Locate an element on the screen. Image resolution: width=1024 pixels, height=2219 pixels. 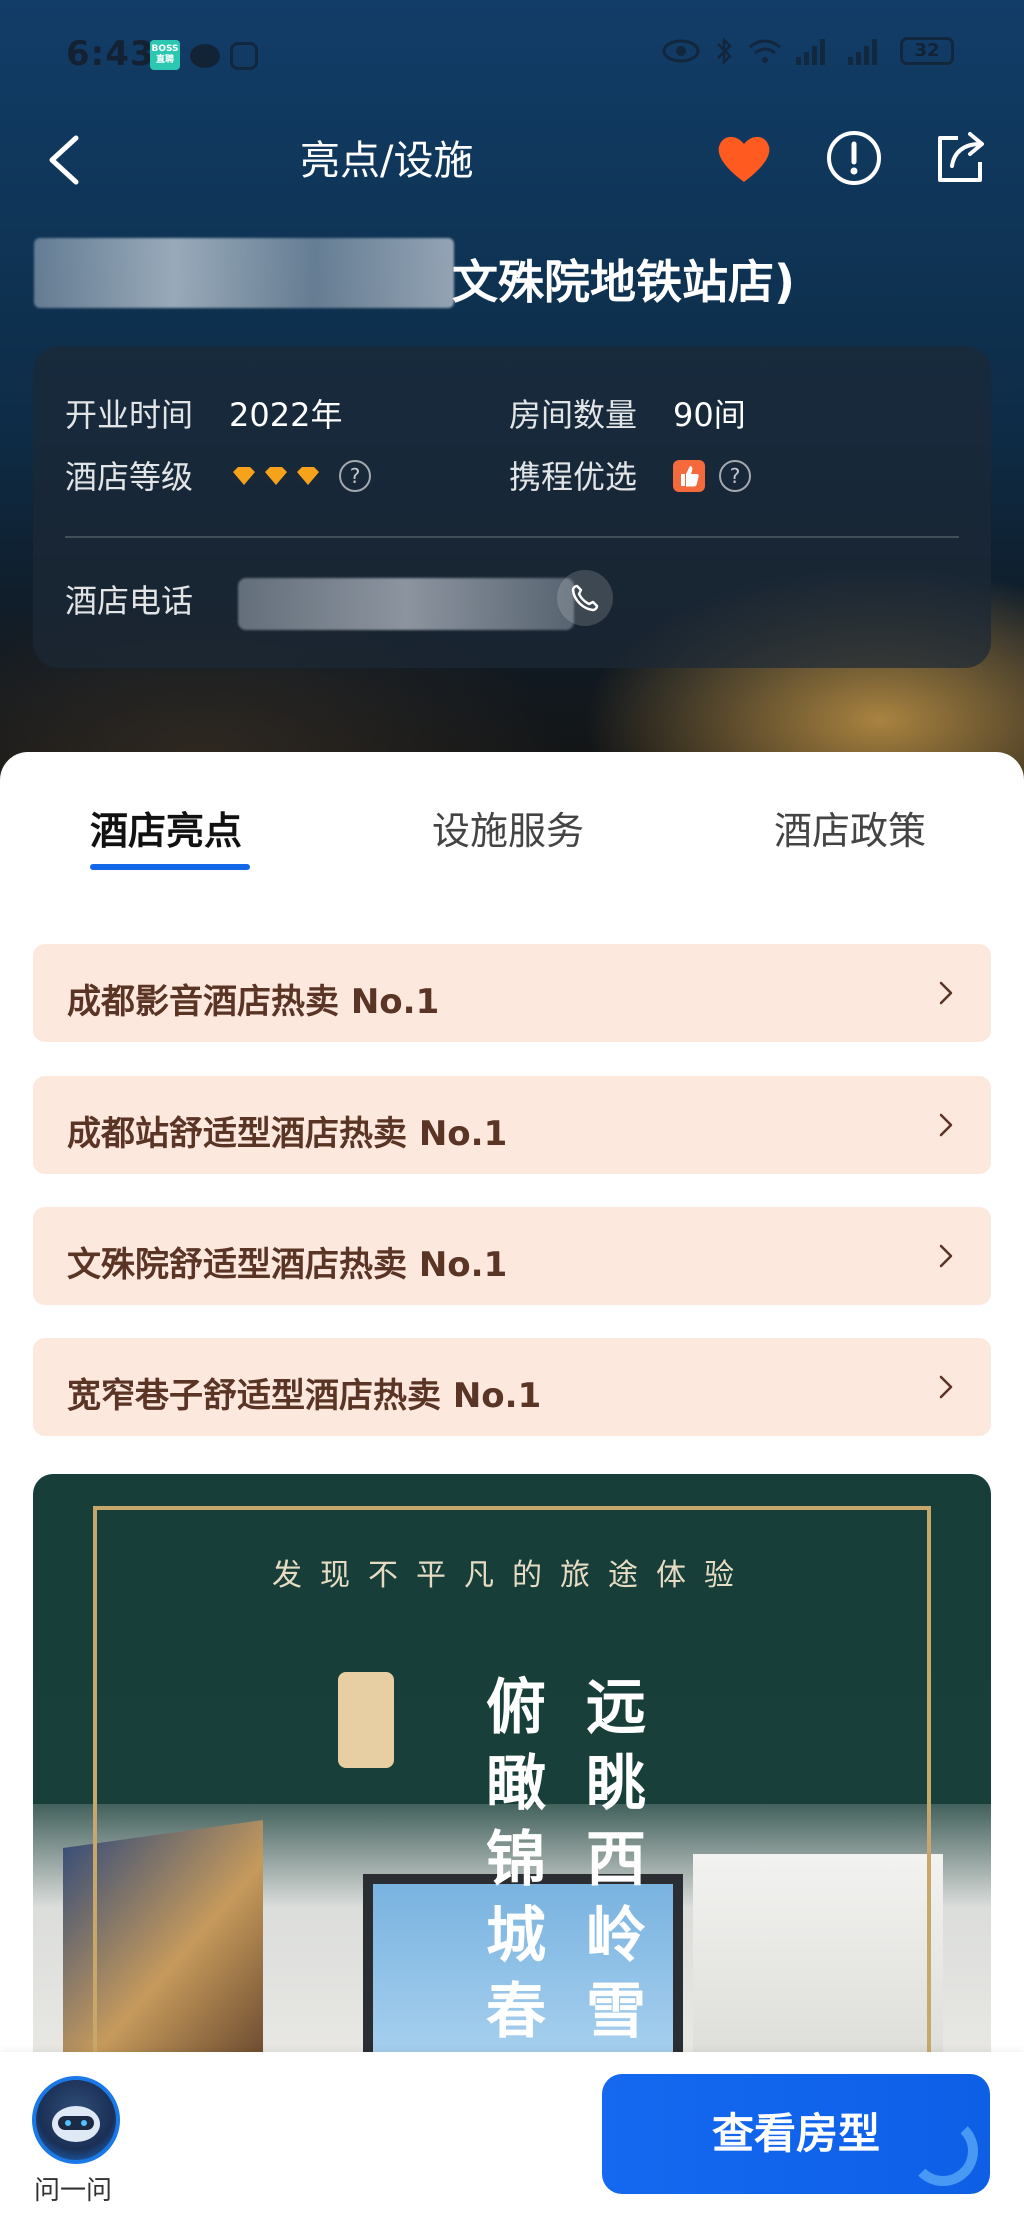
vertical-char: 眺 is located at coordinates (616, 1784).